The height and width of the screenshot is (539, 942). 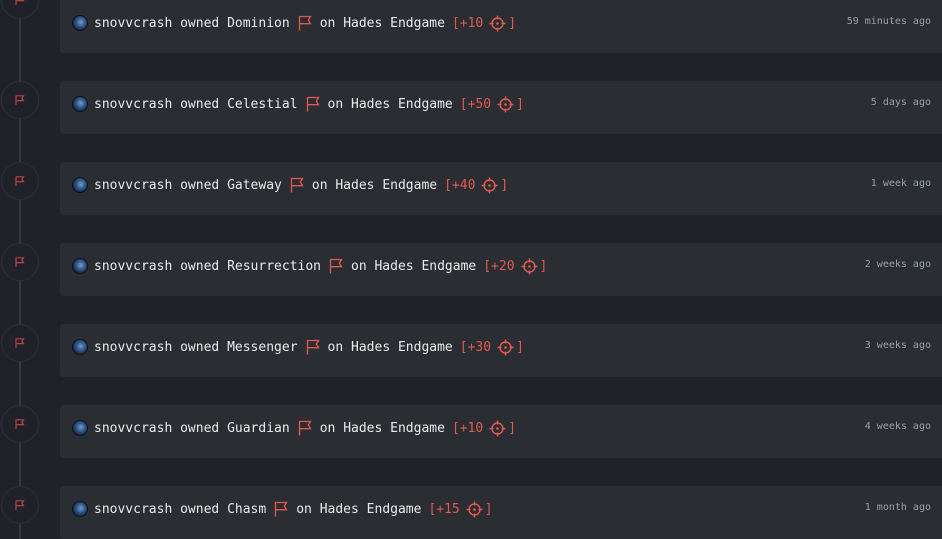 I want to click on timestamp: 4 weeks ago, so click(x=897, y=426).